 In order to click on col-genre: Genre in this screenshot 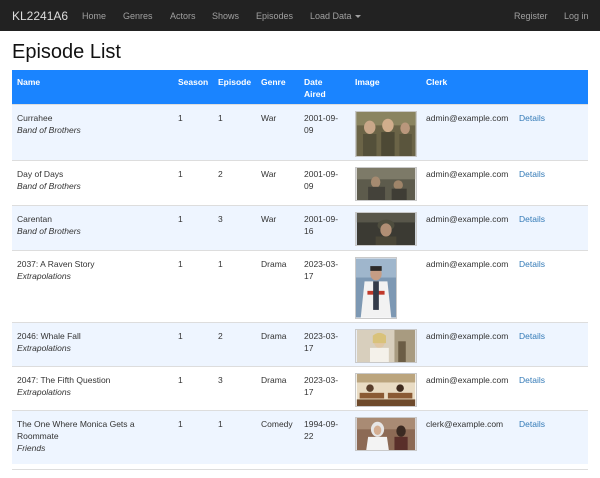, I will do `click(273, 82)`.